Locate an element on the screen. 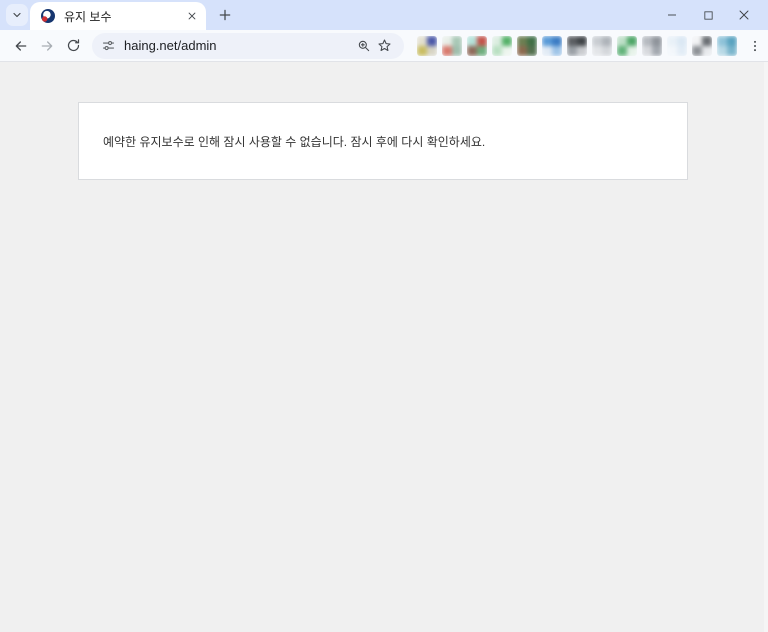  extension-icon-7-pixels is located at coordinates (577, 45).